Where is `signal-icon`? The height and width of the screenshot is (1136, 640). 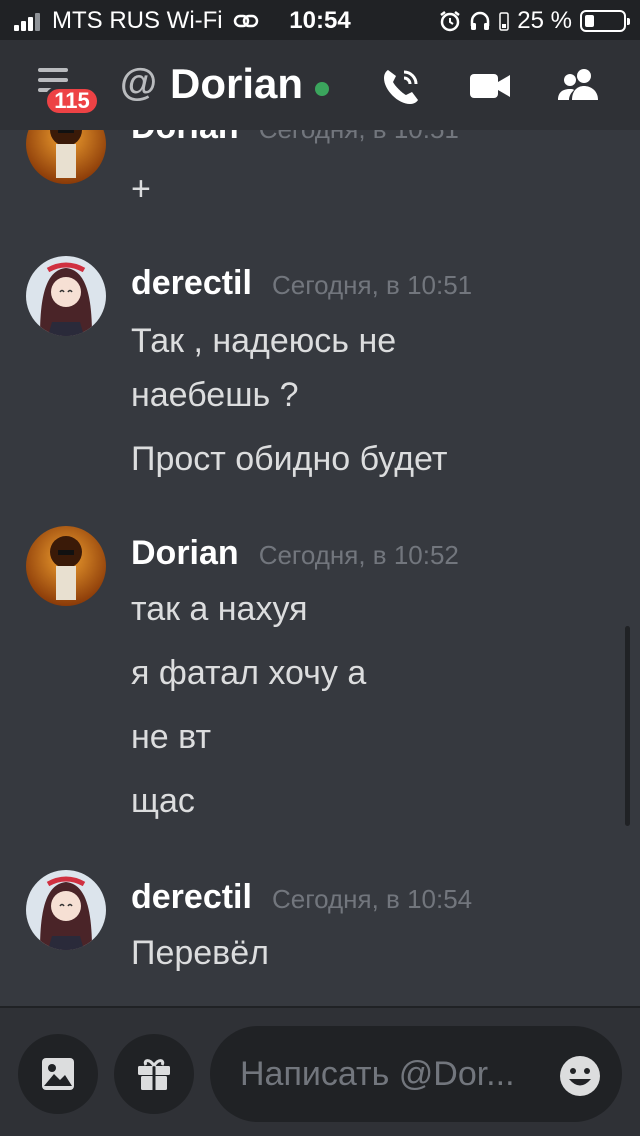 signal-icon is located at coordinates (28, 21).